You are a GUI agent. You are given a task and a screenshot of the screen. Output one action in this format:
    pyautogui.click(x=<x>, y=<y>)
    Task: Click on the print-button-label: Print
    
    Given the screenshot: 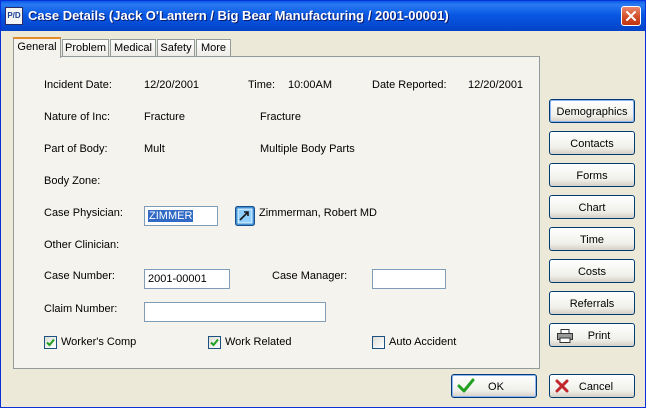 What is the action you would take?
    pyautogui.click(x=599, y=336)
    